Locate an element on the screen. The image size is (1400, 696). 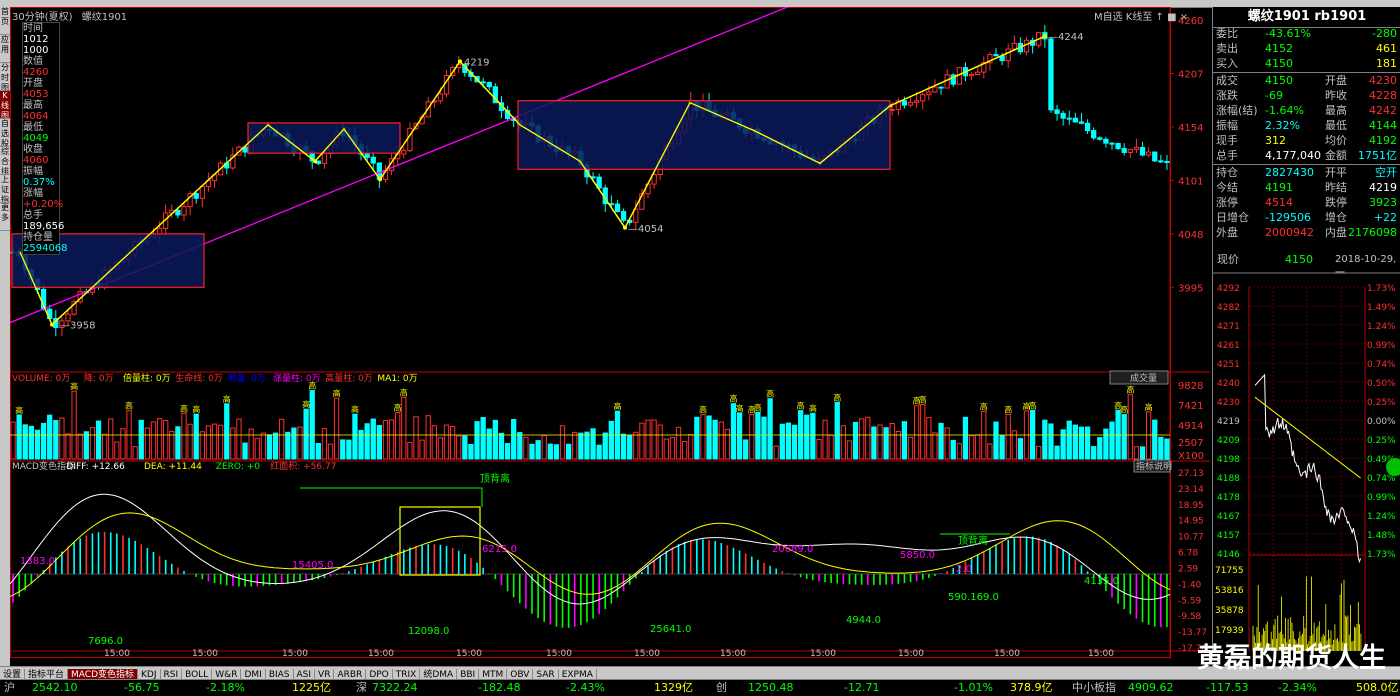
volume-tick-label: 4914 is located at coordinates (1190, 426).